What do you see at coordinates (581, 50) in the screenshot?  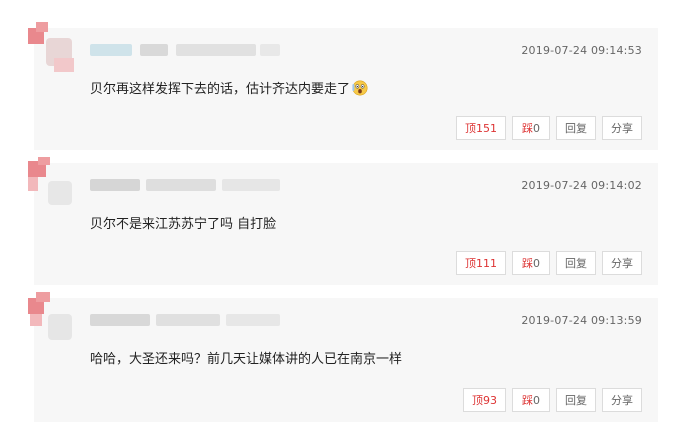 I see `comment-timestamp: 2019-07-24 09:14:53` at bounding box center [581, 50].